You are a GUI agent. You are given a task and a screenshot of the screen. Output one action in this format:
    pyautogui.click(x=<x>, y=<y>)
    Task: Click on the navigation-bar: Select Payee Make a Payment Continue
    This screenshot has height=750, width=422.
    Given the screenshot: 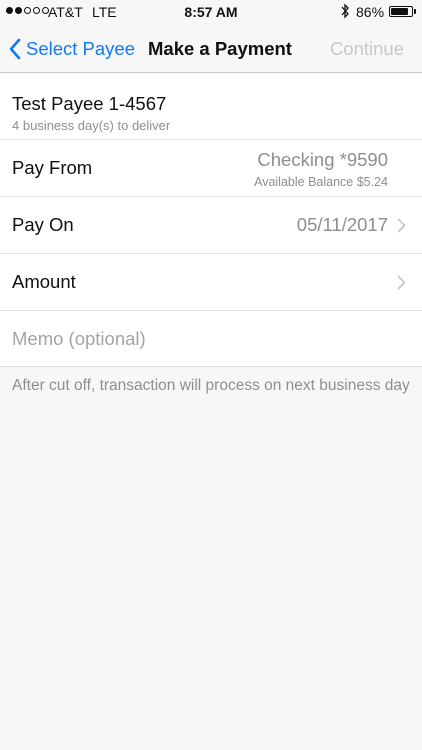 What is the action you would take?
    pyautogui.click(x=211, y=49)
    